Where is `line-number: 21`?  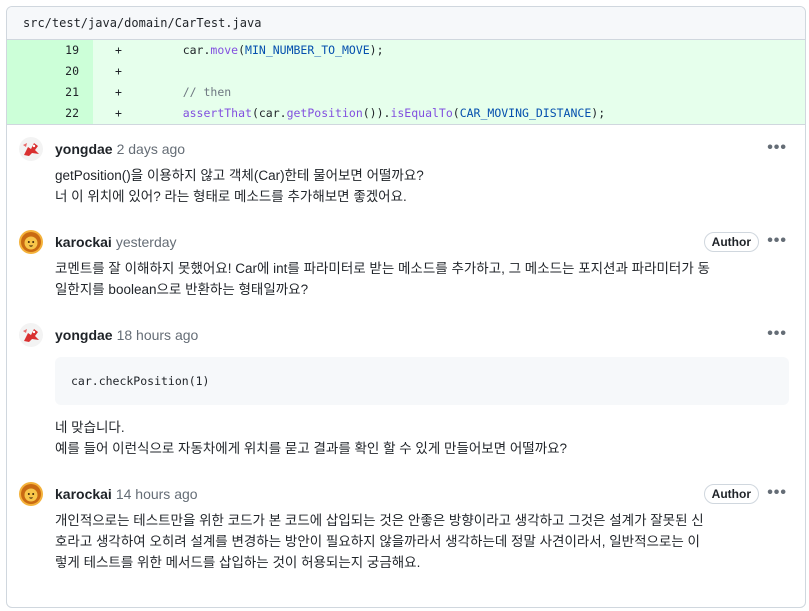
line-number: 21 is located at coordinates (50, 92).